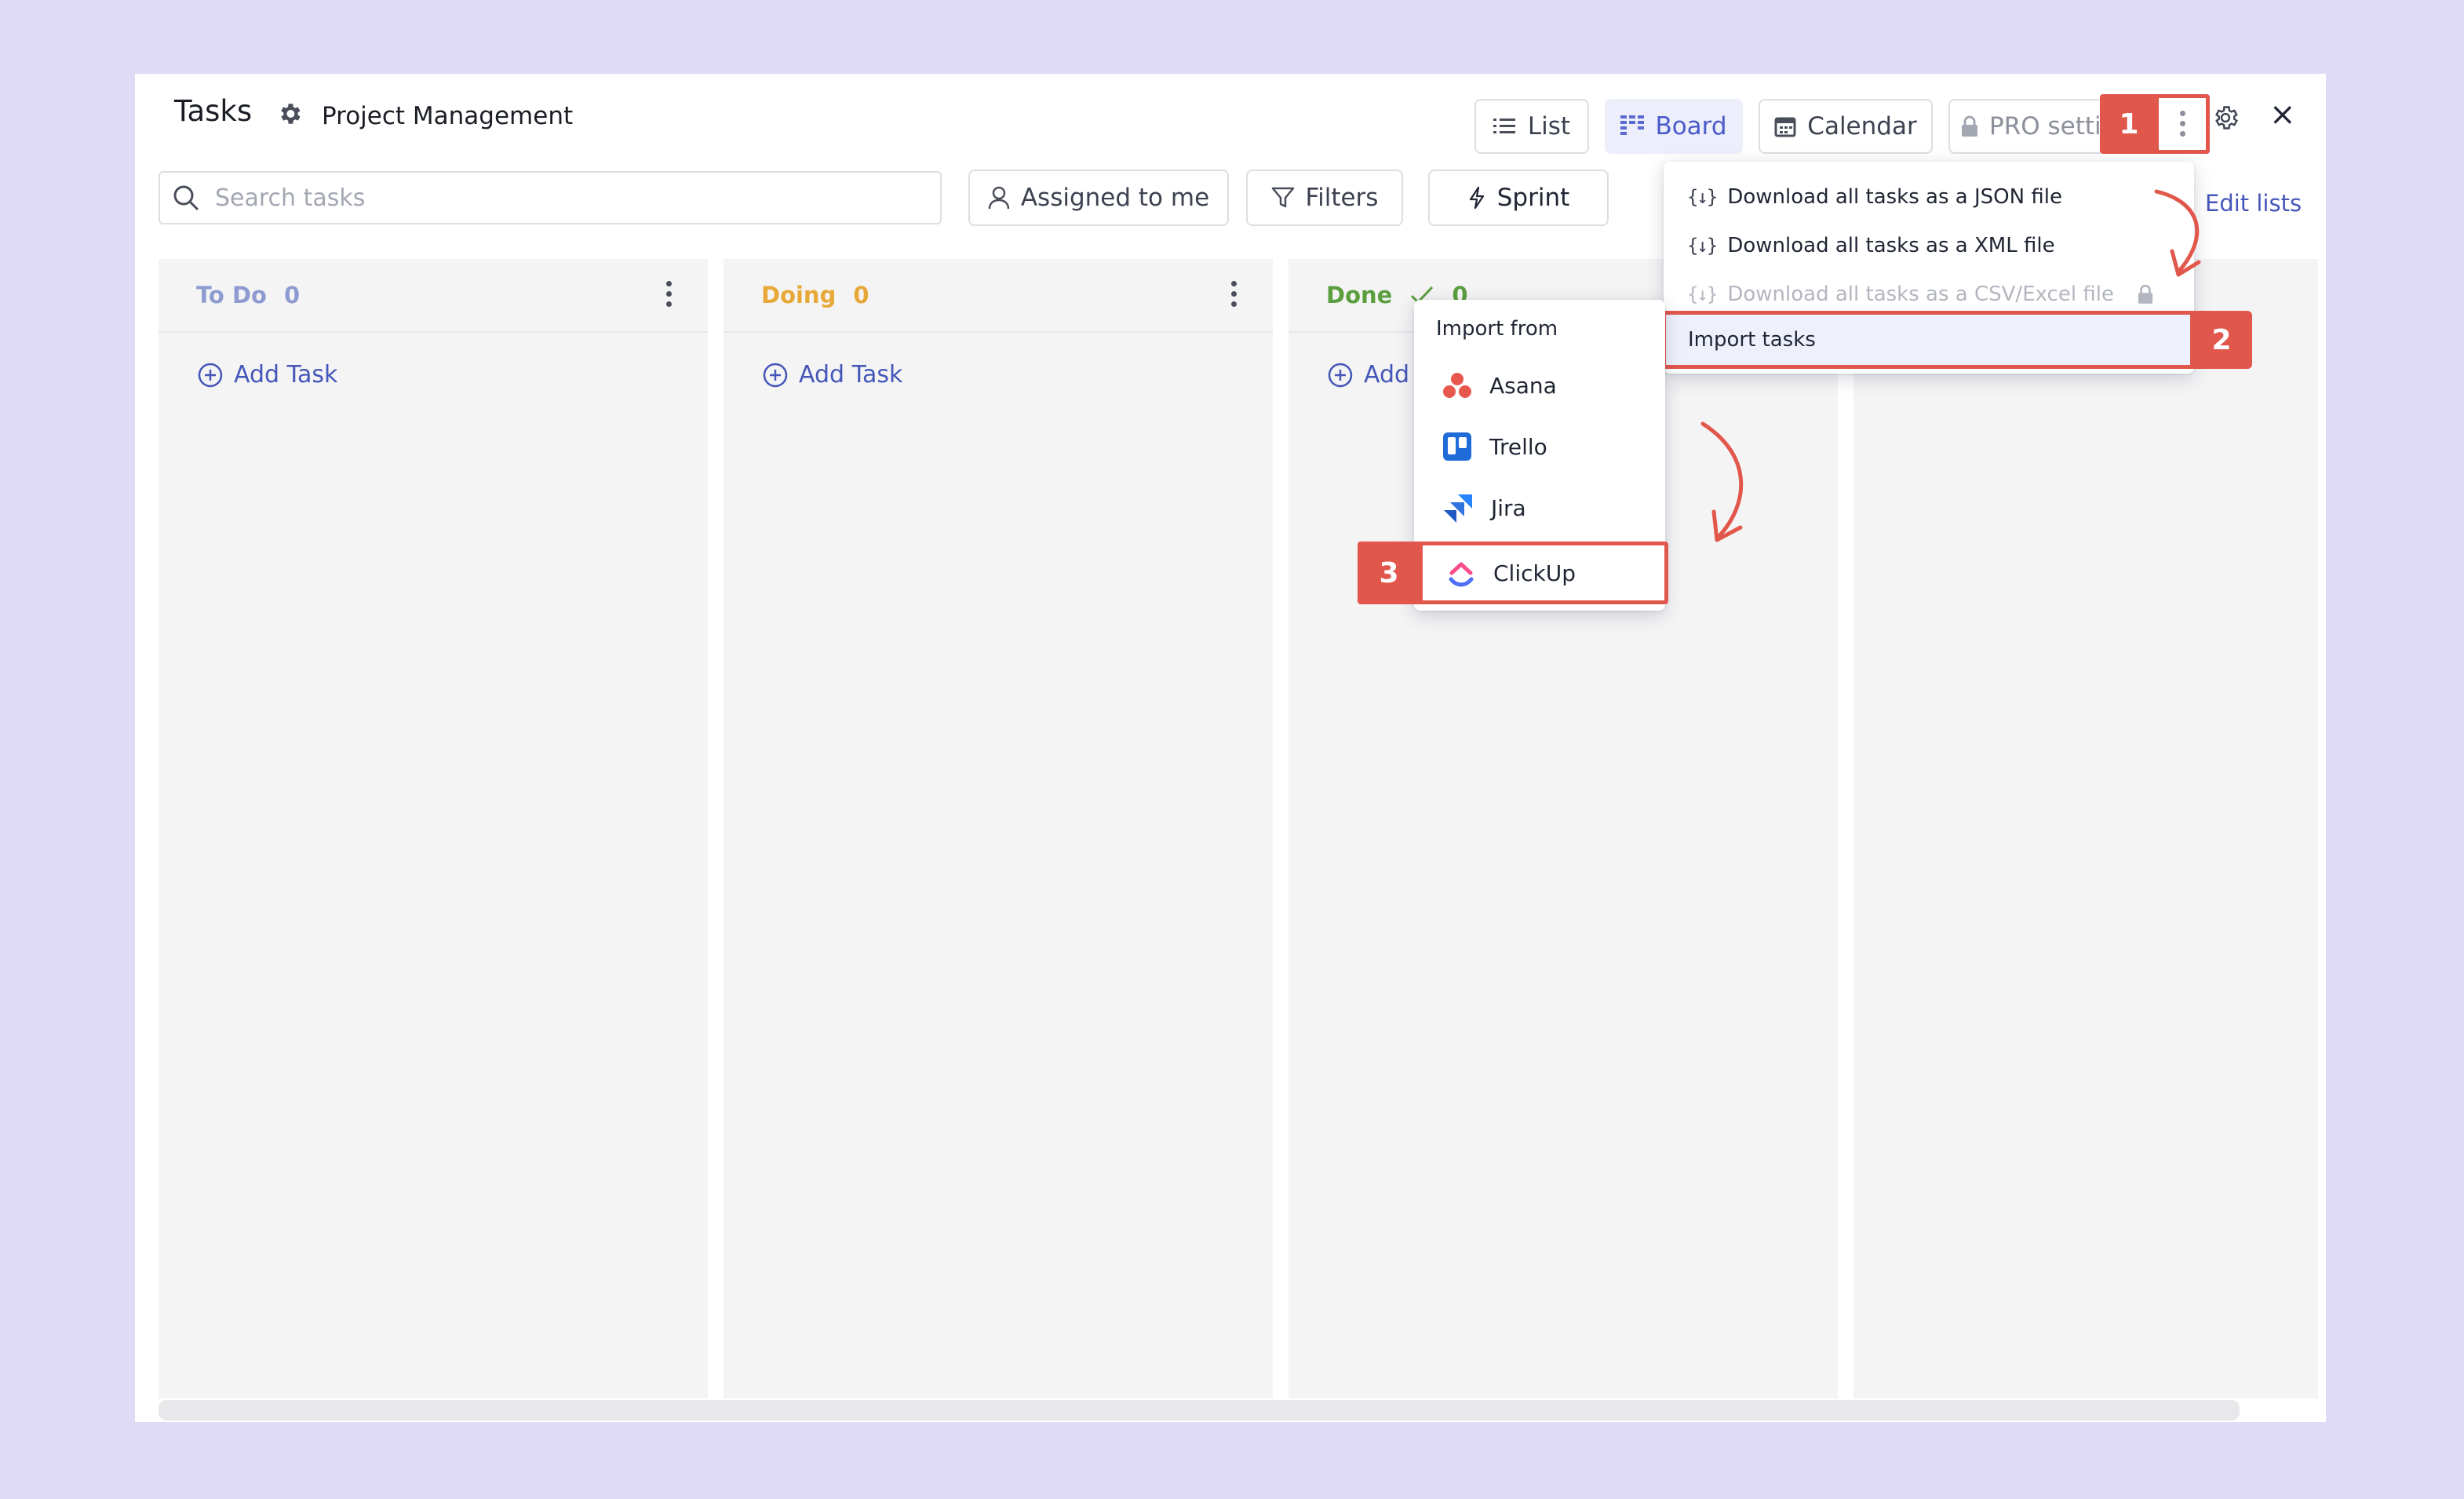 This screenshot has height=1499, width=2464. What do you see at coordinates (434, 296) in the screenshot?
I see `column-header: To Do 0` at bounding box center [434, 296].